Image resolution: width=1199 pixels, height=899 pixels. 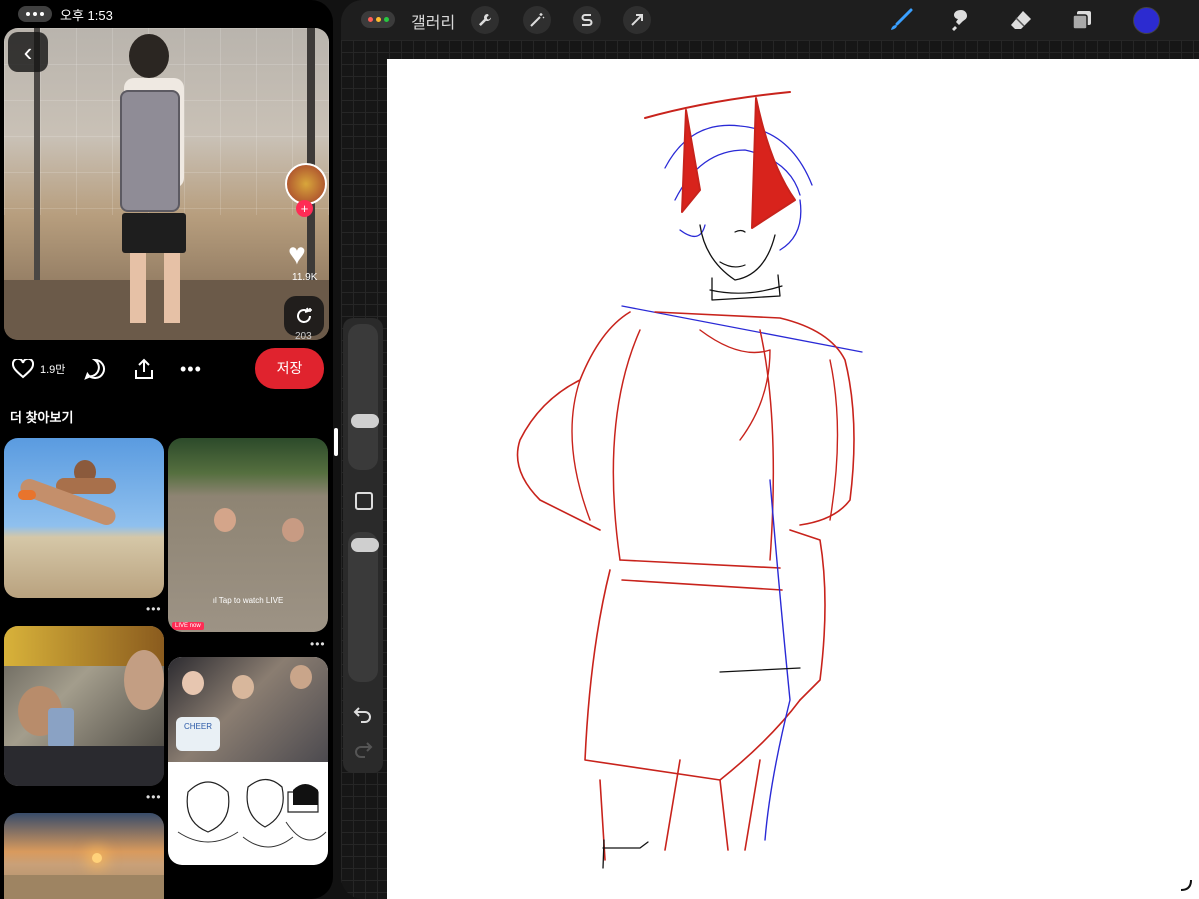 I want to click on layers-button, so click(x=1082, y=20).